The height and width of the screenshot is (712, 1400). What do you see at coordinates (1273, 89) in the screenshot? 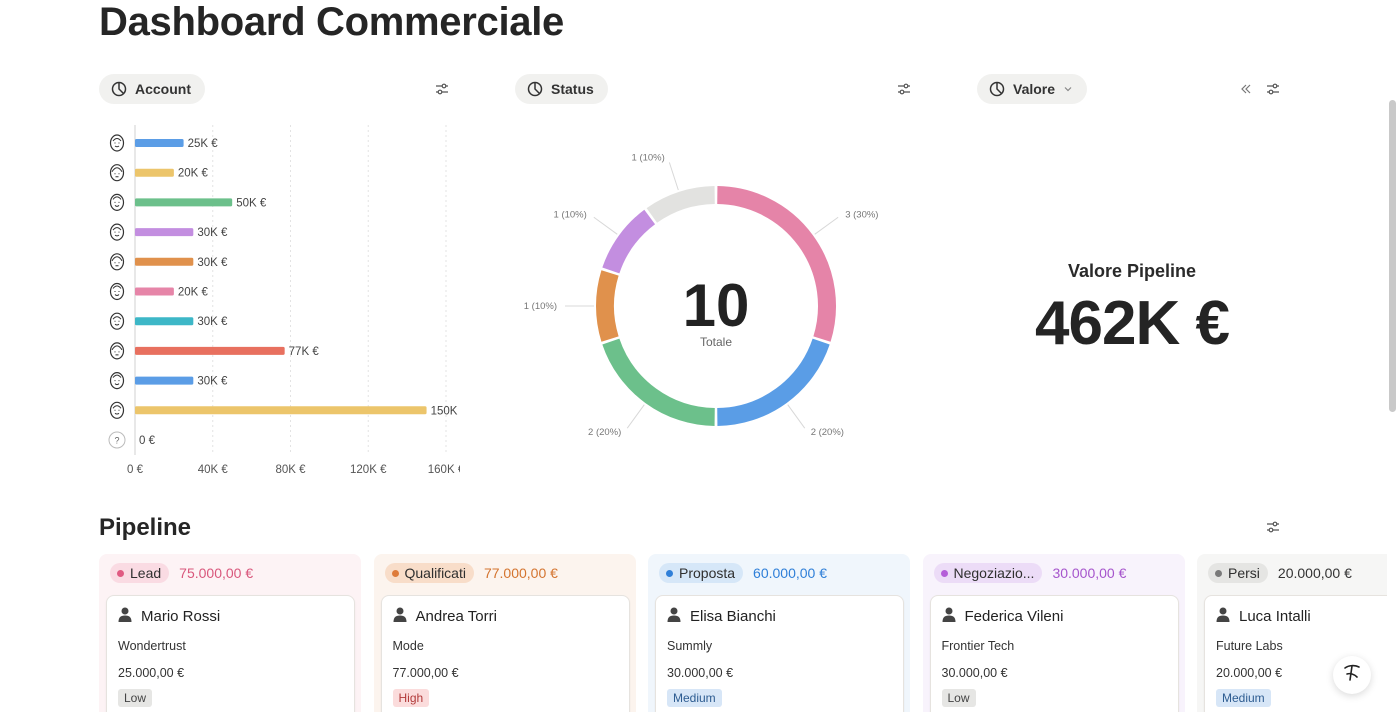
I see `valore-settings-icon` at bounding box center [1273, 89].